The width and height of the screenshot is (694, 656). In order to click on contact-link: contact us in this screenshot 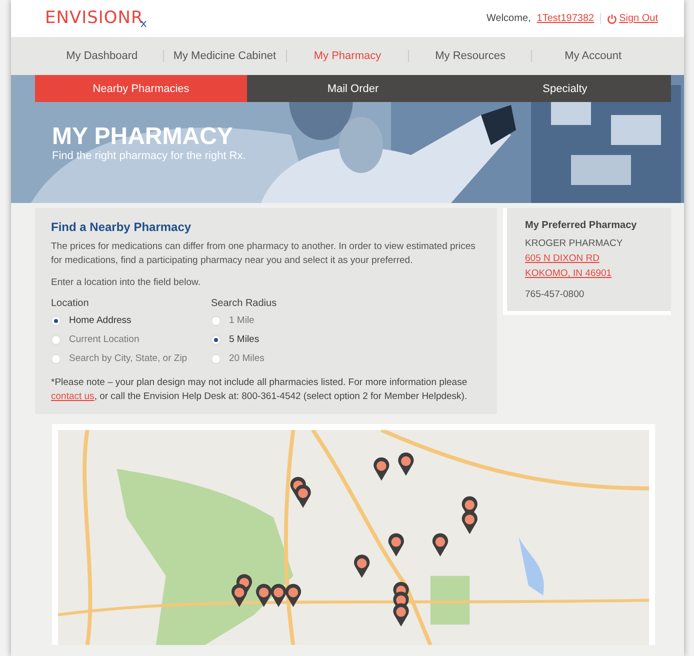, I will do `click(72, 396)`.